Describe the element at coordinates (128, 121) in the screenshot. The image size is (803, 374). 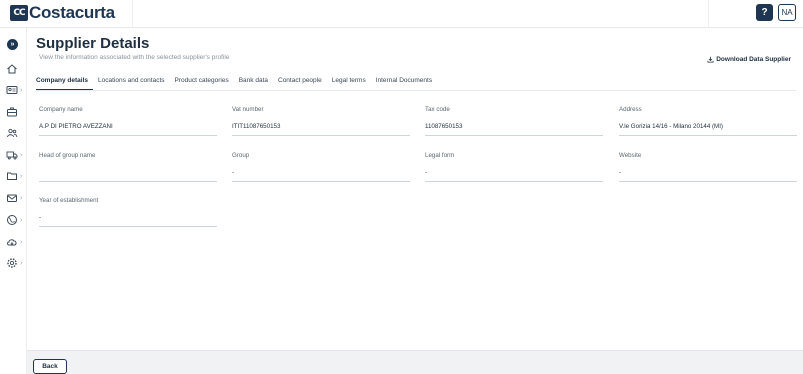
I see `field-company-name: Company name A.P DI PIETRO AVEZZANI` at that location.